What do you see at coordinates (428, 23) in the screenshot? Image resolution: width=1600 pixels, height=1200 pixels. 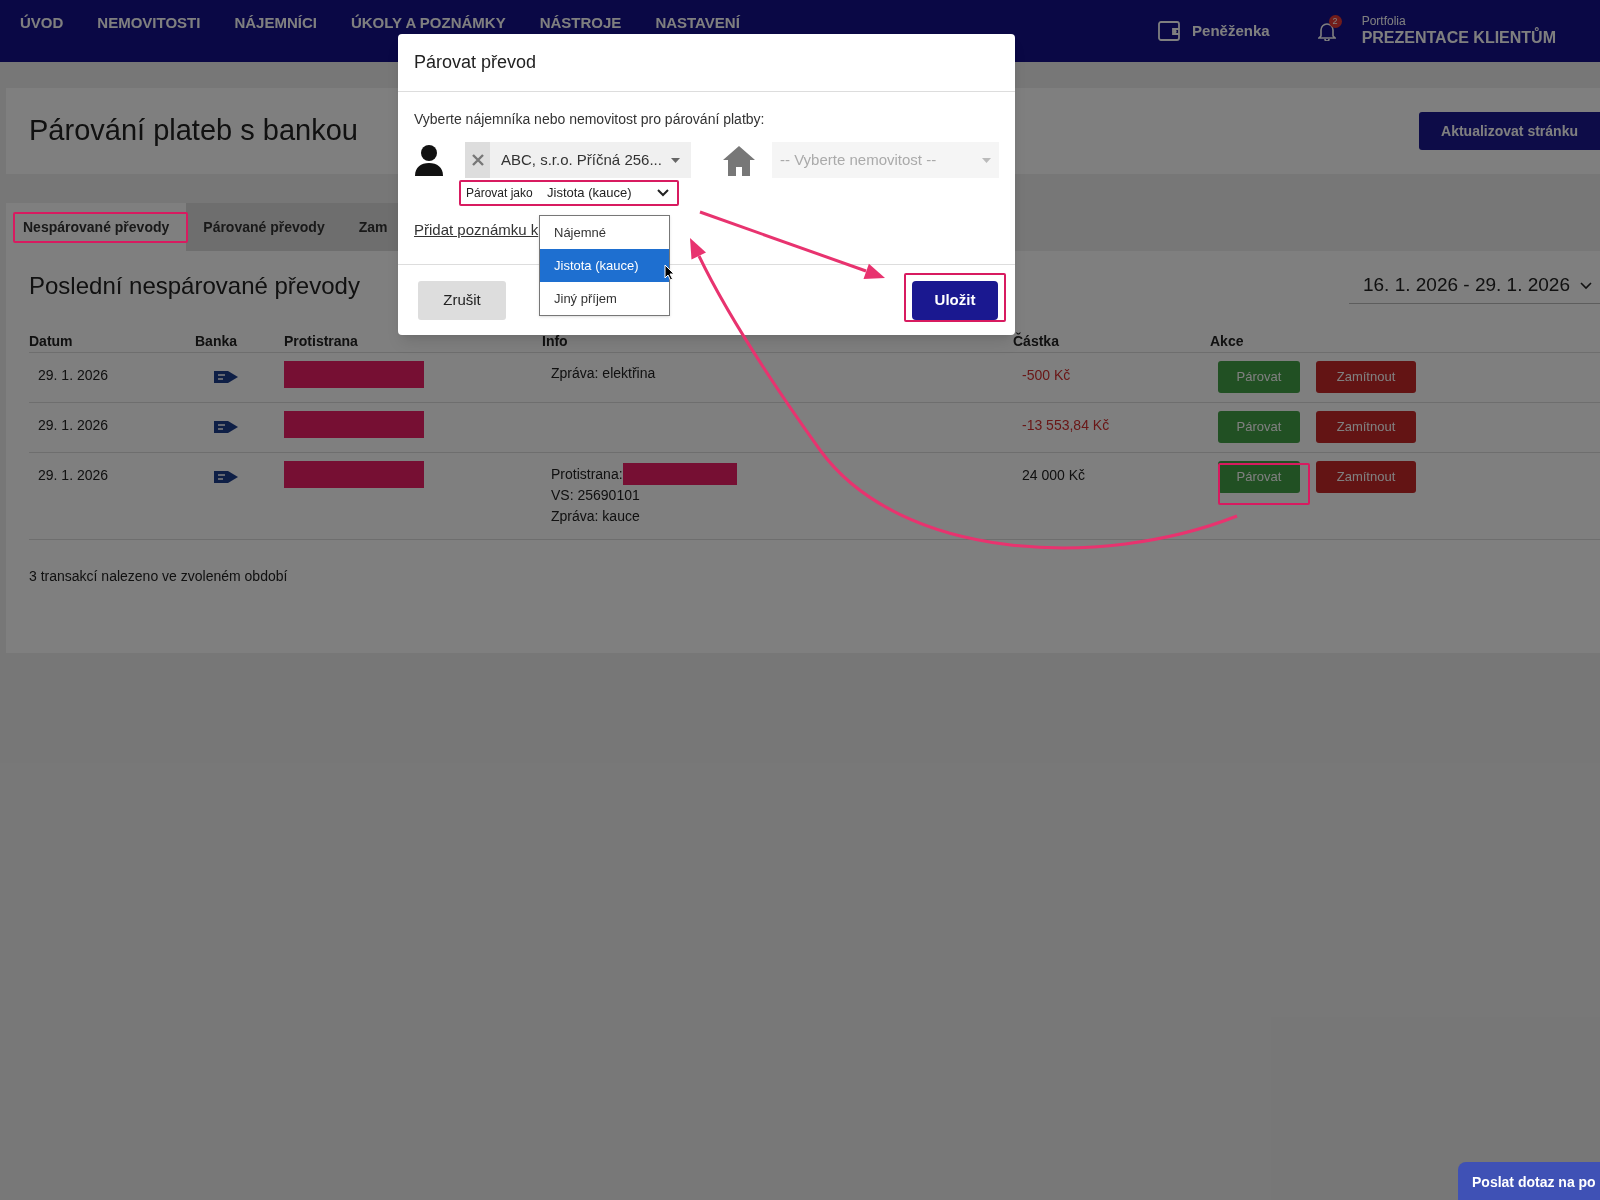 I see `nav-link: ÚKOLY A POZNÁMKY` at bounding box center [428, 23].